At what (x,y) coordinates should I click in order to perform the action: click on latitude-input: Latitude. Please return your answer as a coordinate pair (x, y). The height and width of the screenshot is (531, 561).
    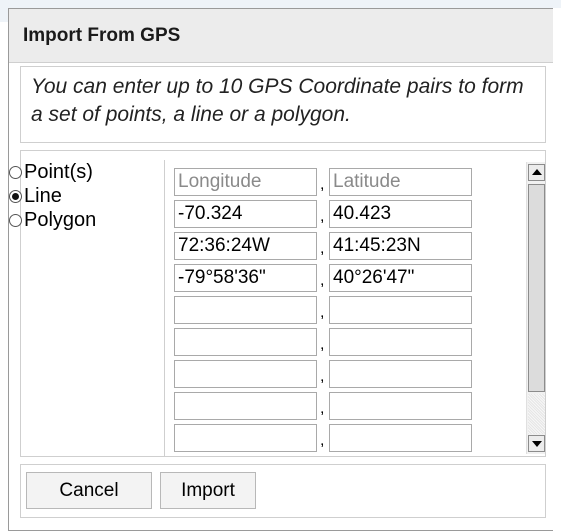
    Looking at the image, I should click on (400, 182).